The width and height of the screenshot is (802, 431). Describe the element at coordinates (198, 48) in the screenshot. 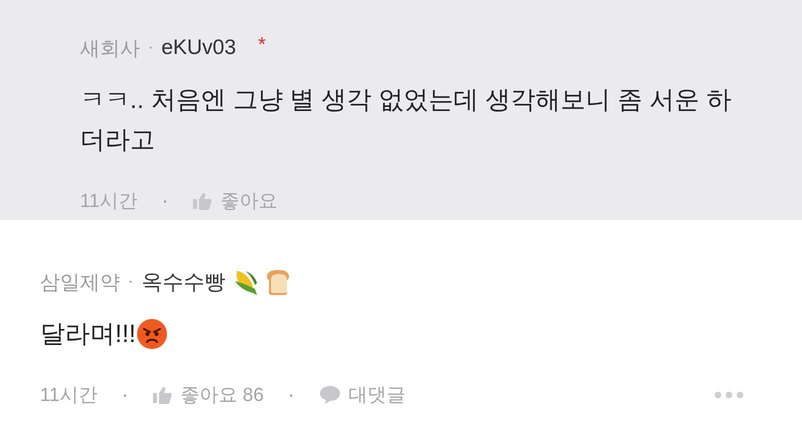

I see `nickname: eKUv03` at that location.